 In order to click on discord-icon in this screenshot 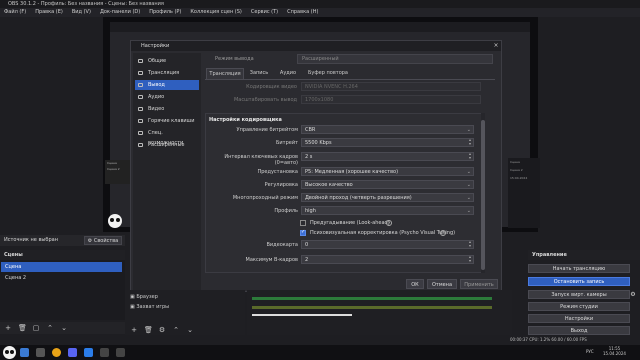, I will do `click(72, 352)`.